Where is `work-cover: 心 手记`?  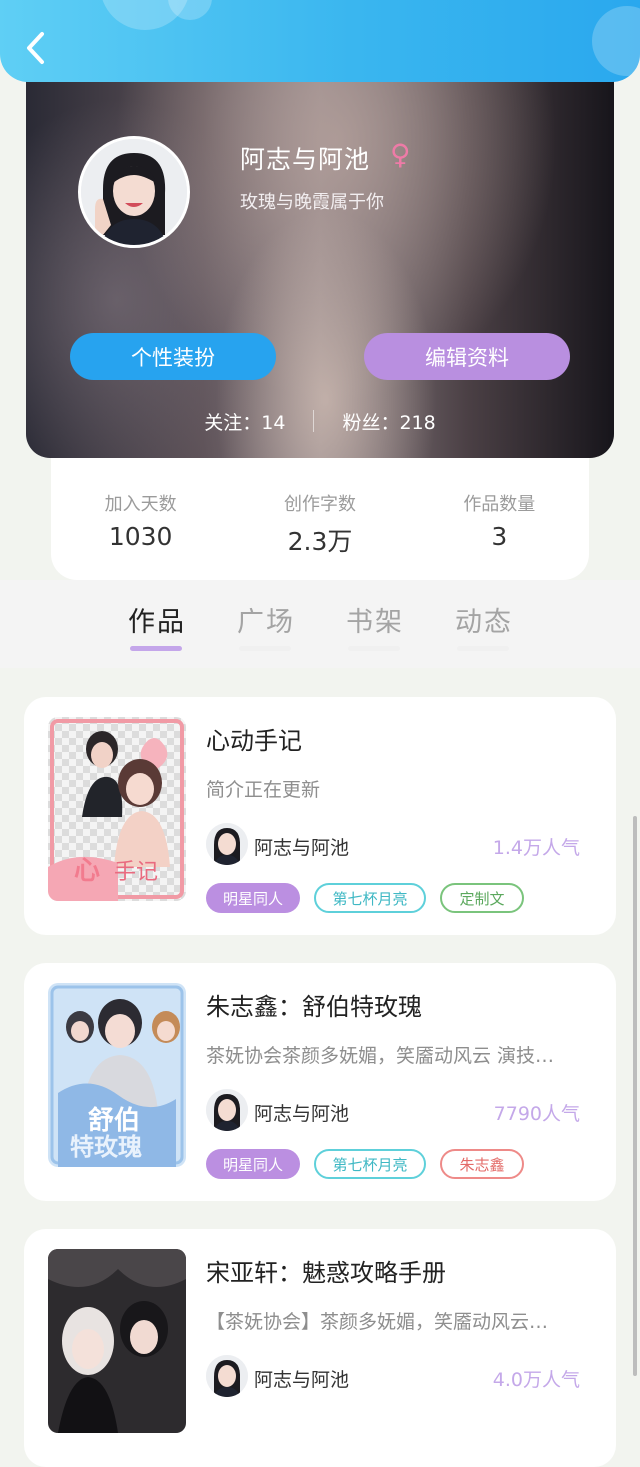 work-cover: 心 手记 is located at coordinates (117, 809).